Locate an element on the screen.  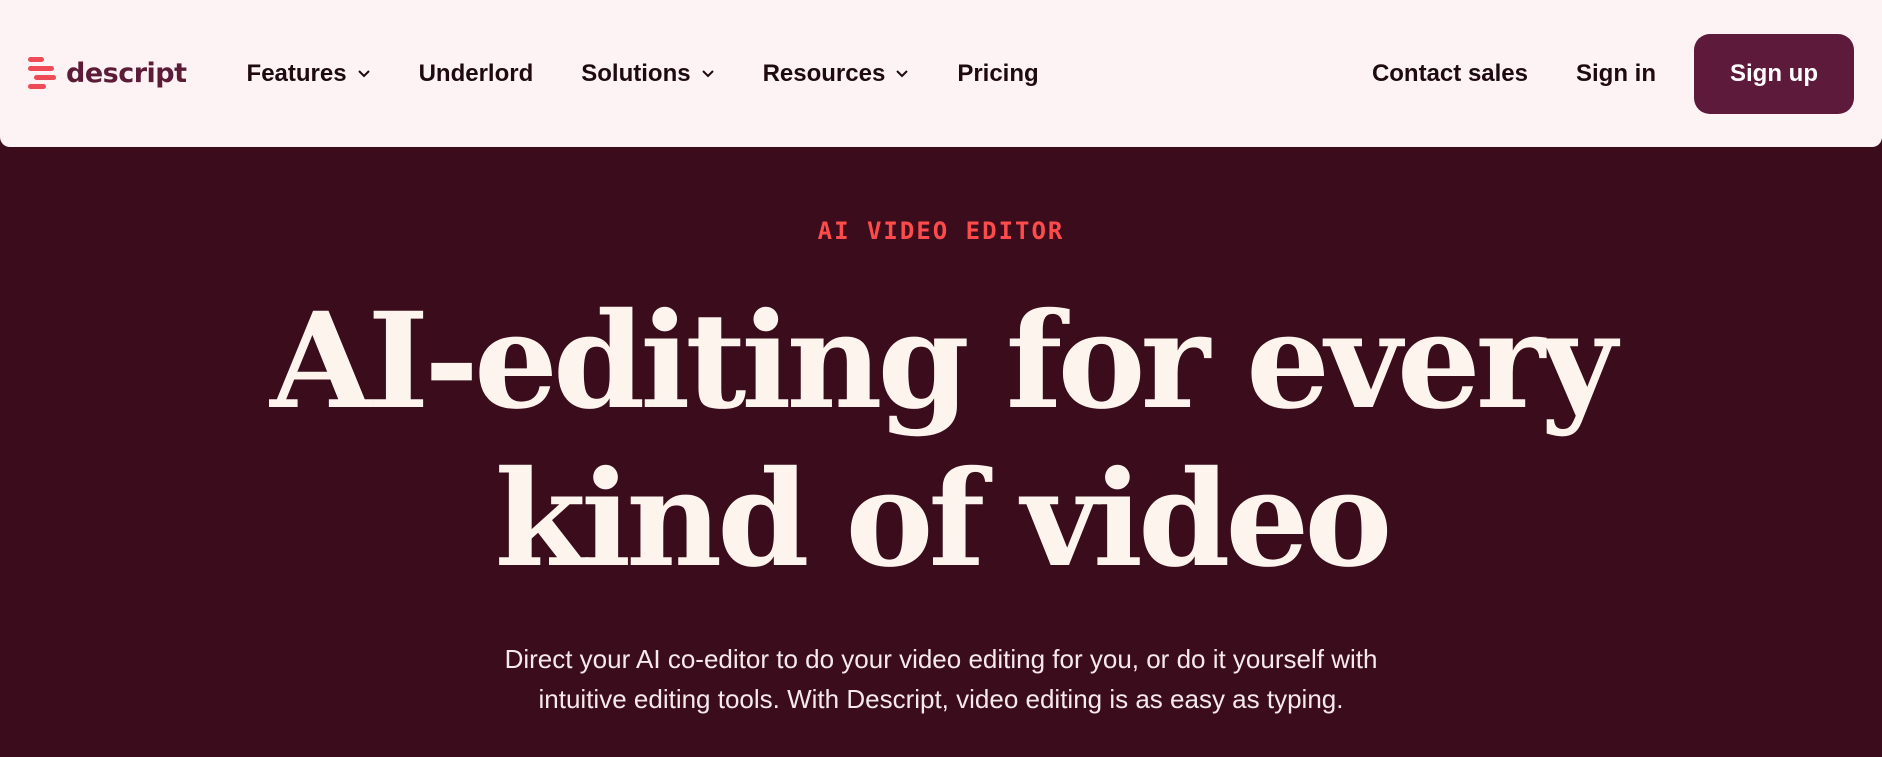
nav-actions: Contact sales Sign in Sign up is located at coordinates (1613, 73).